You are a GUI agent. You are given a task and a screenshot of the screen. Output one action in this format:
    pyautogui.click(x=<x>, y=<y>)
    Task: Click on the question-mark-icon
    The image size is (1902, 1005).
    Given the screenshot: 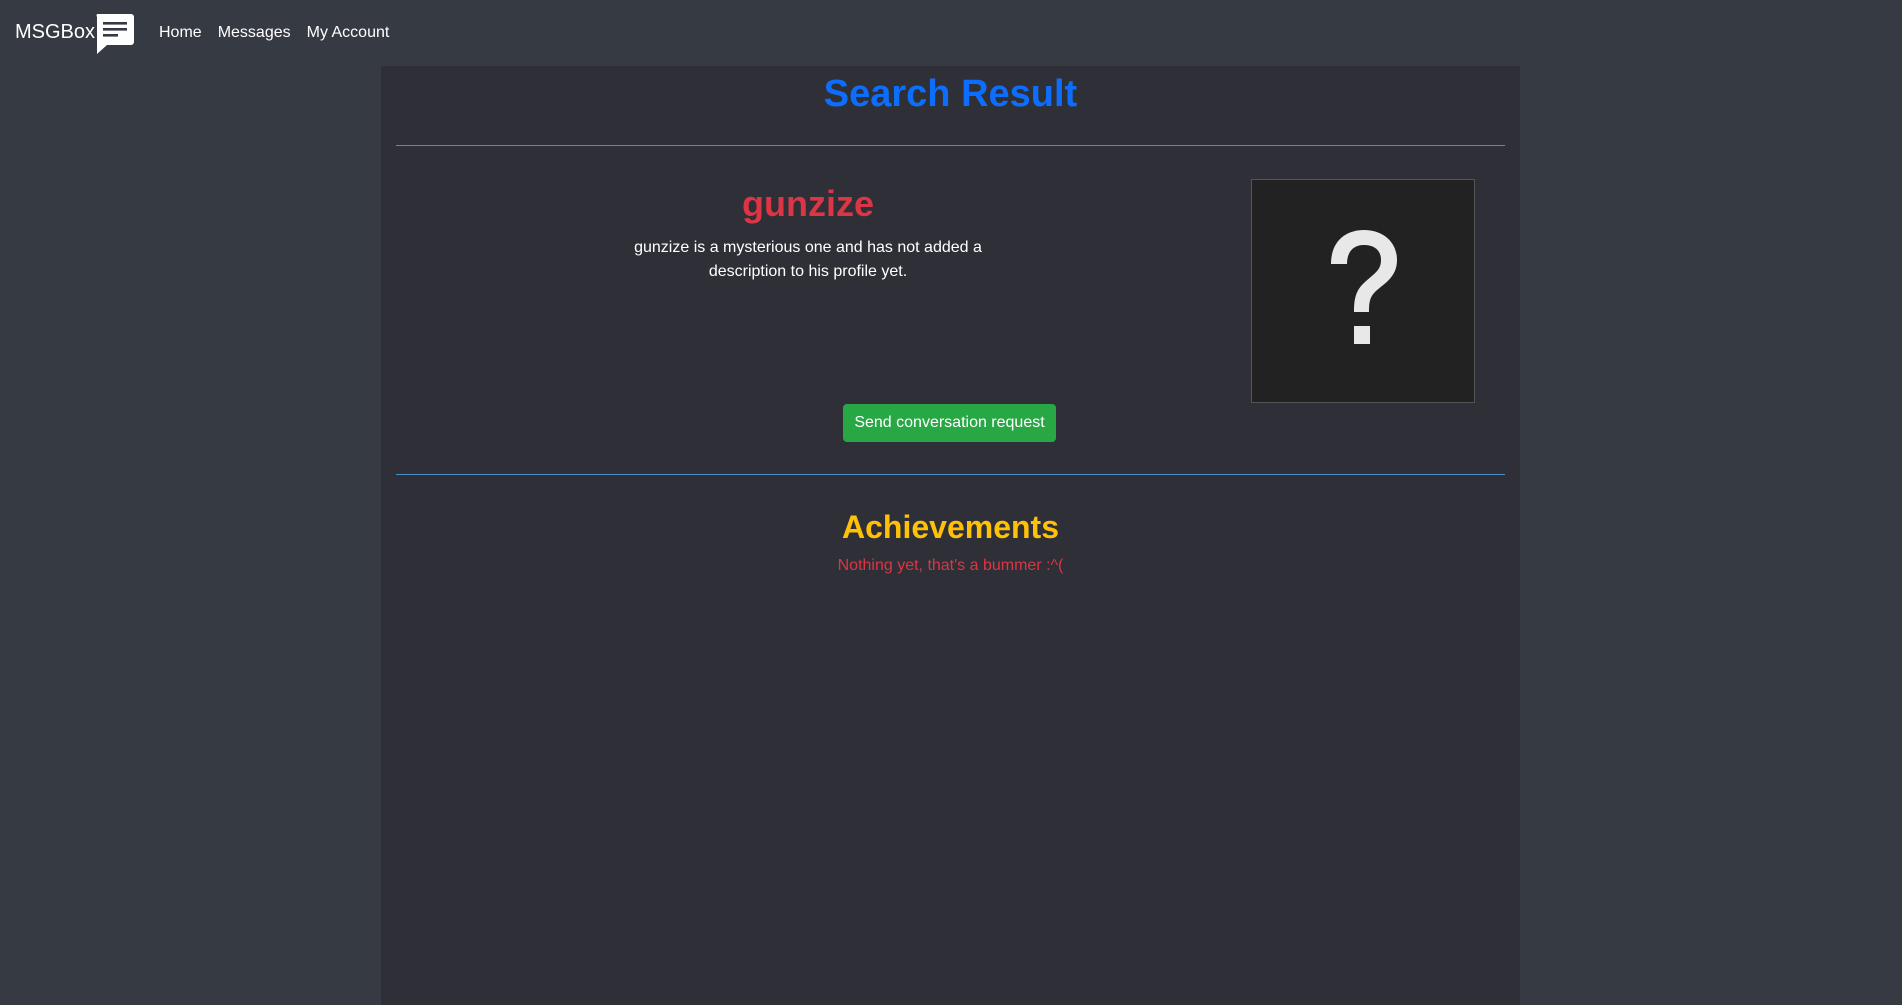 What is the action you would take?
    pyautogui.click(x=1364, y=287)
    